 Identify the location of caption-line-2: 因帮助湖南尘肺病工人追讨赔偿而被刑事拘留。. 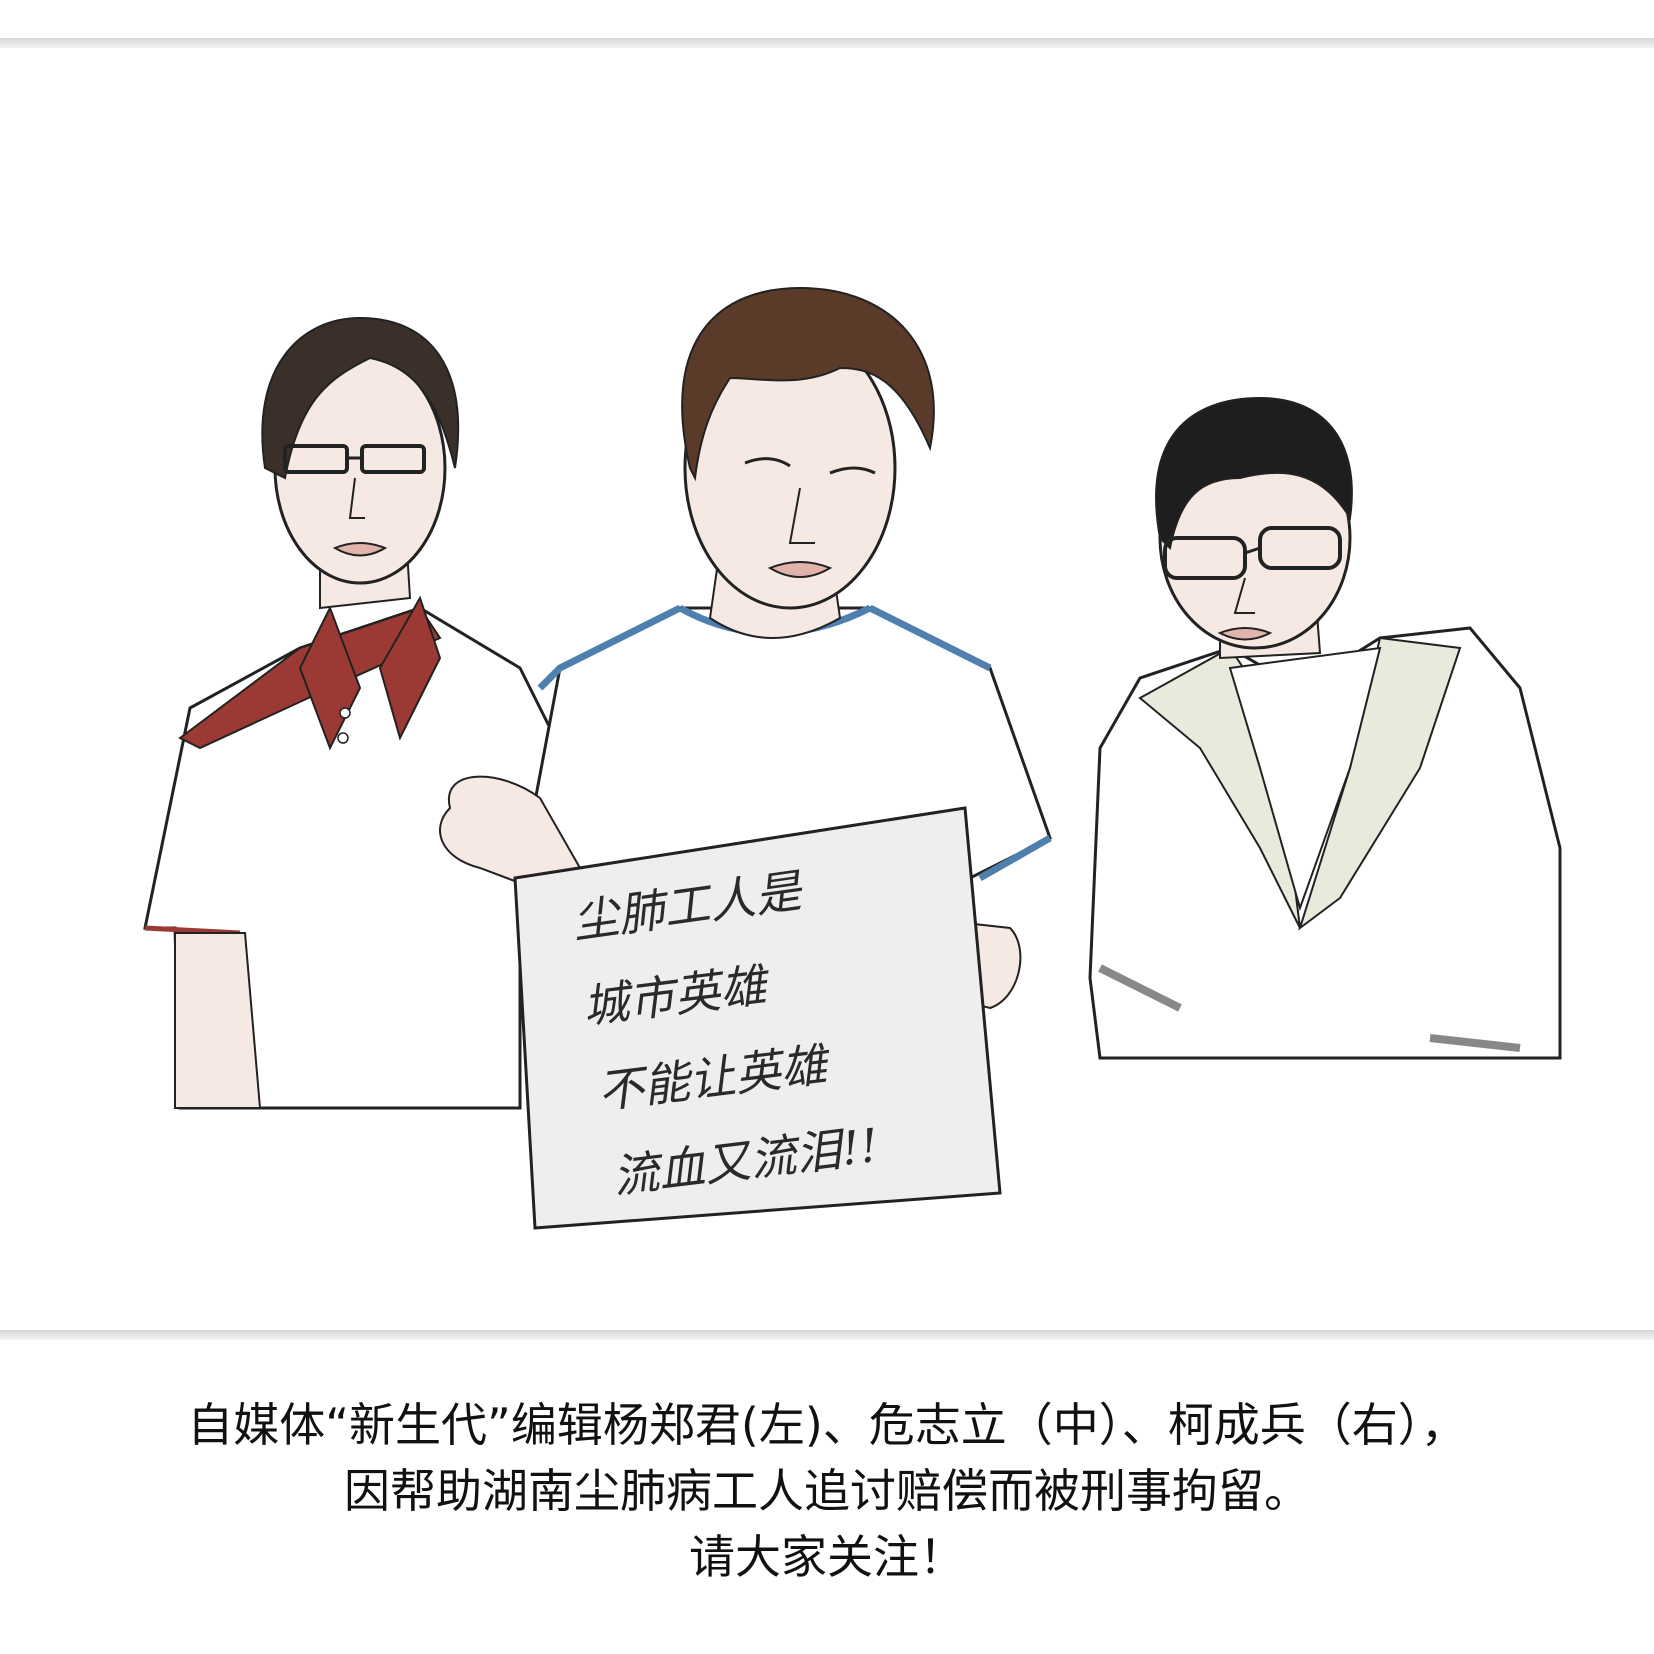
(827, 1491).